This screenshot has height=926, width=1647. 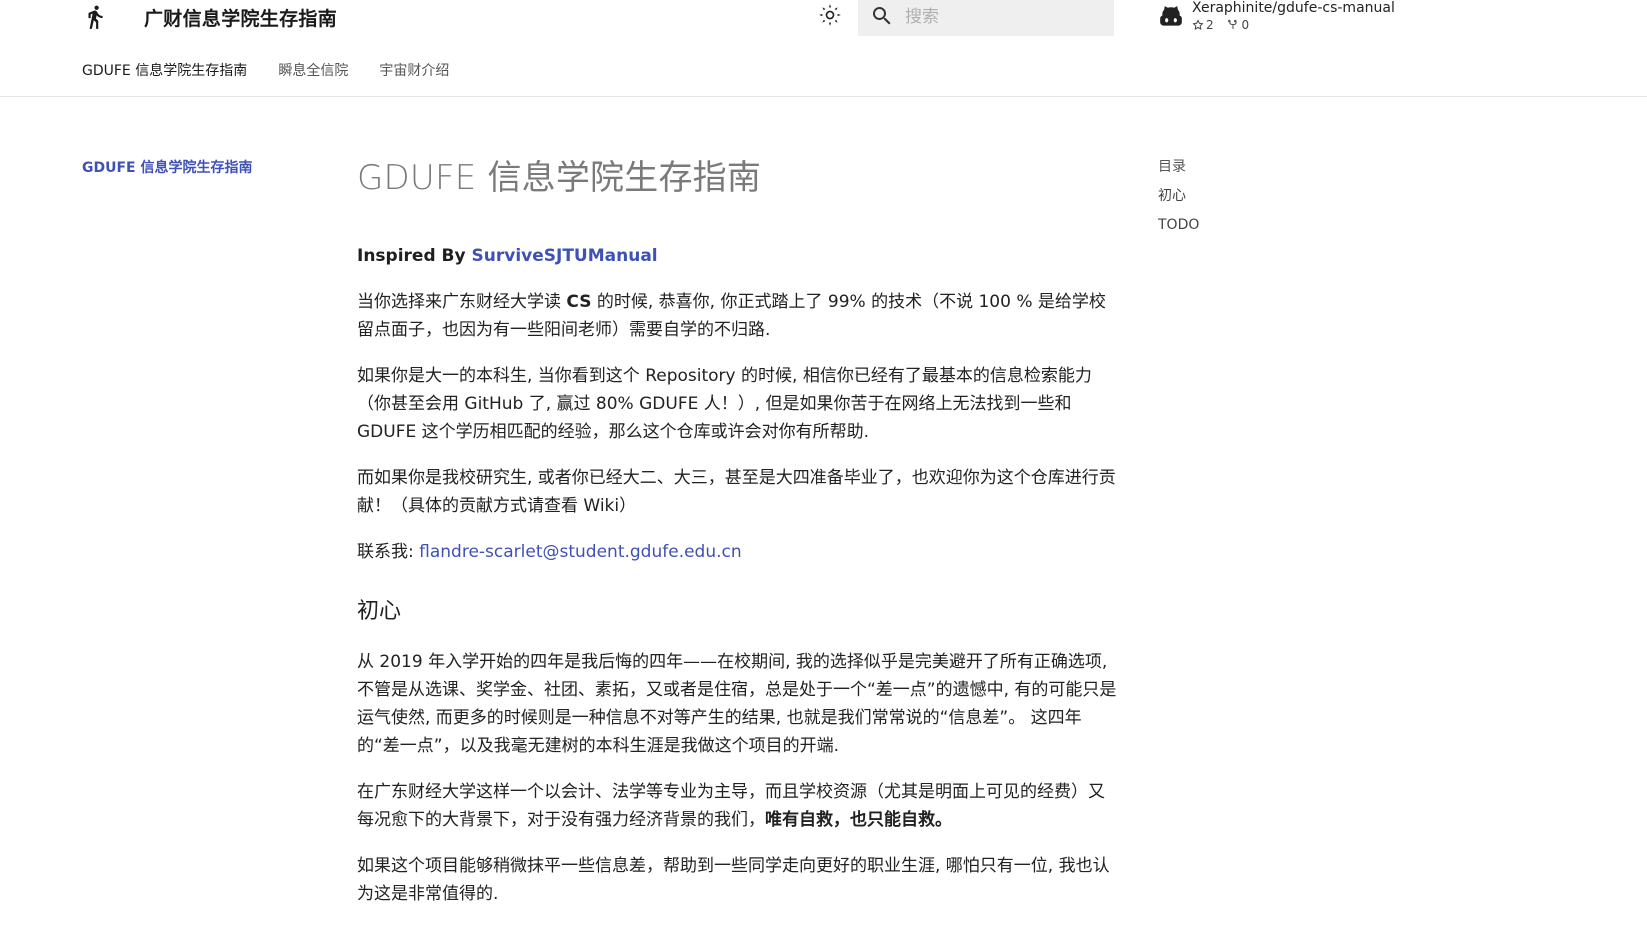 What do you see at coordinates (388, 552) in the screenshot?
I see `contact-label: 联系我:` at bounding box center [388, 552].